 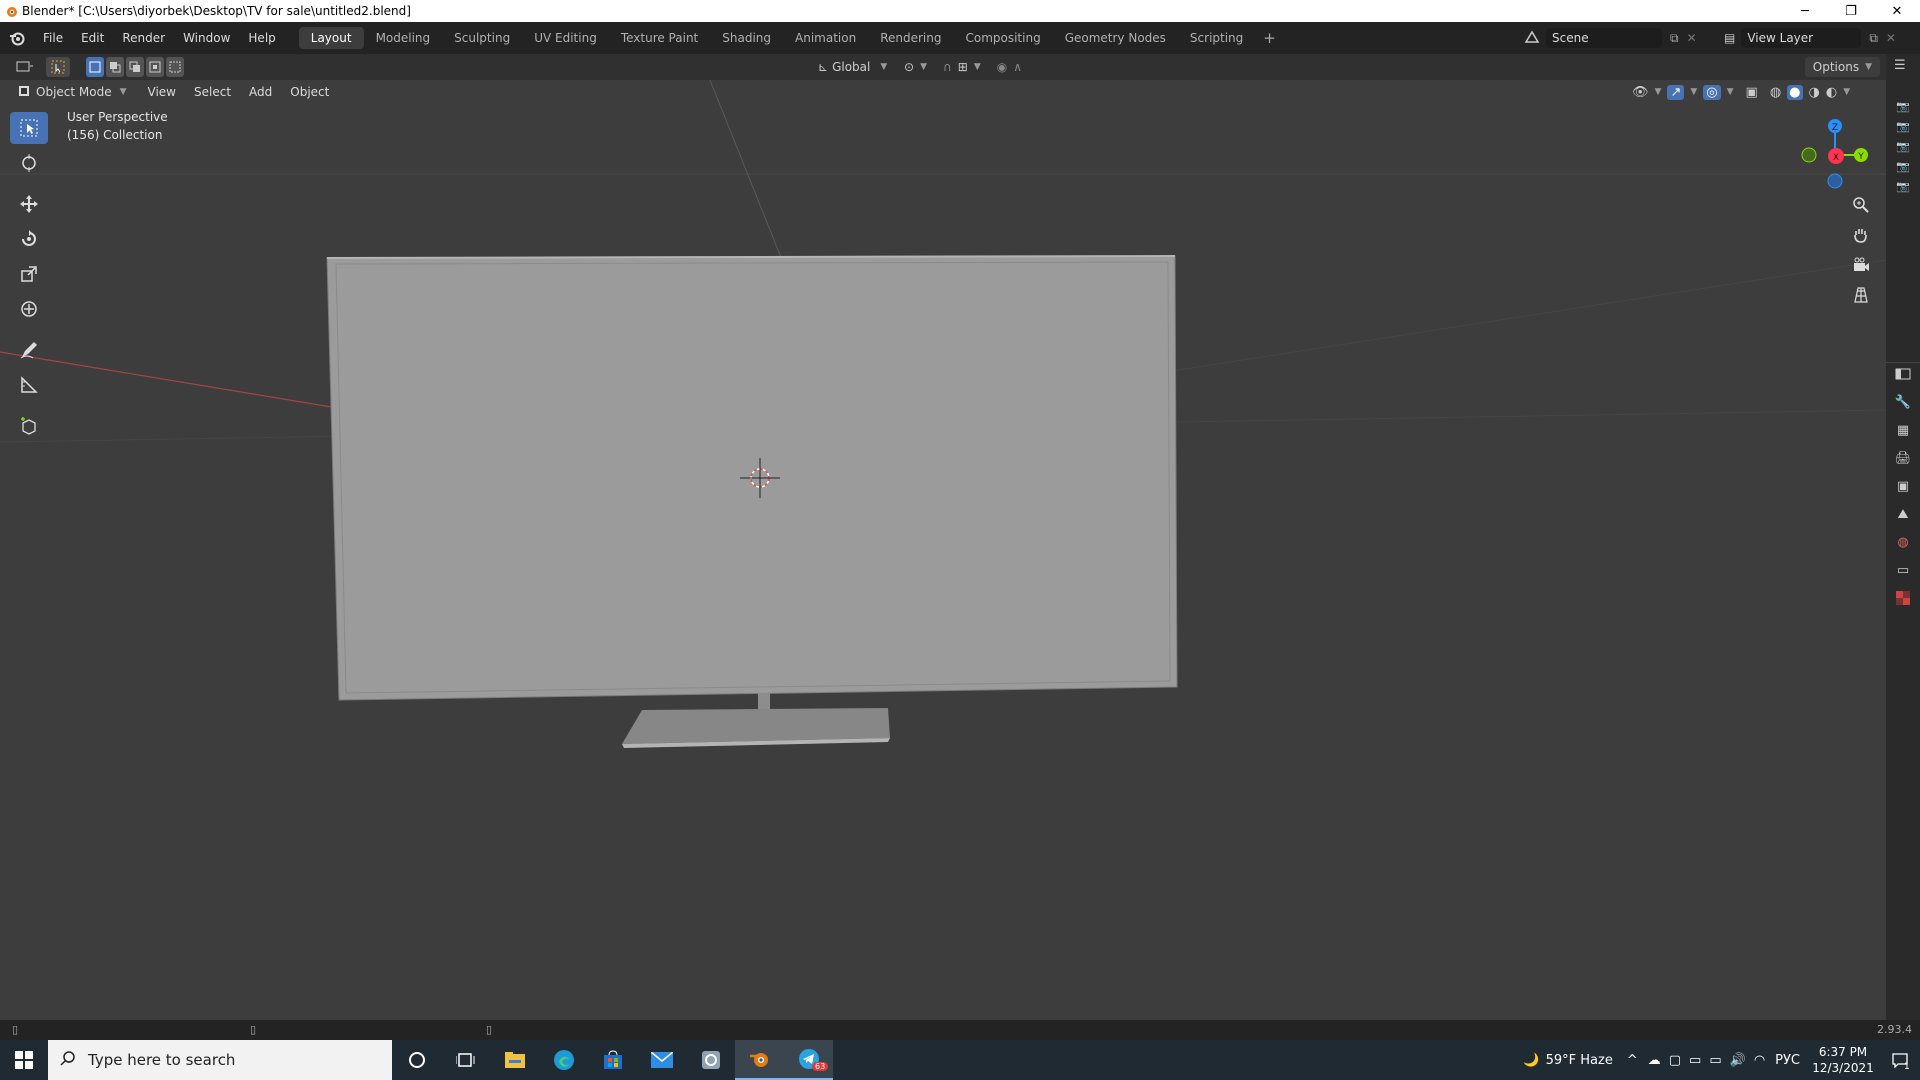 What do you see at coordinates (1835, 181) in the screenshot?
I see `gizmo-neg-z` at bounding box center [1835, 181].